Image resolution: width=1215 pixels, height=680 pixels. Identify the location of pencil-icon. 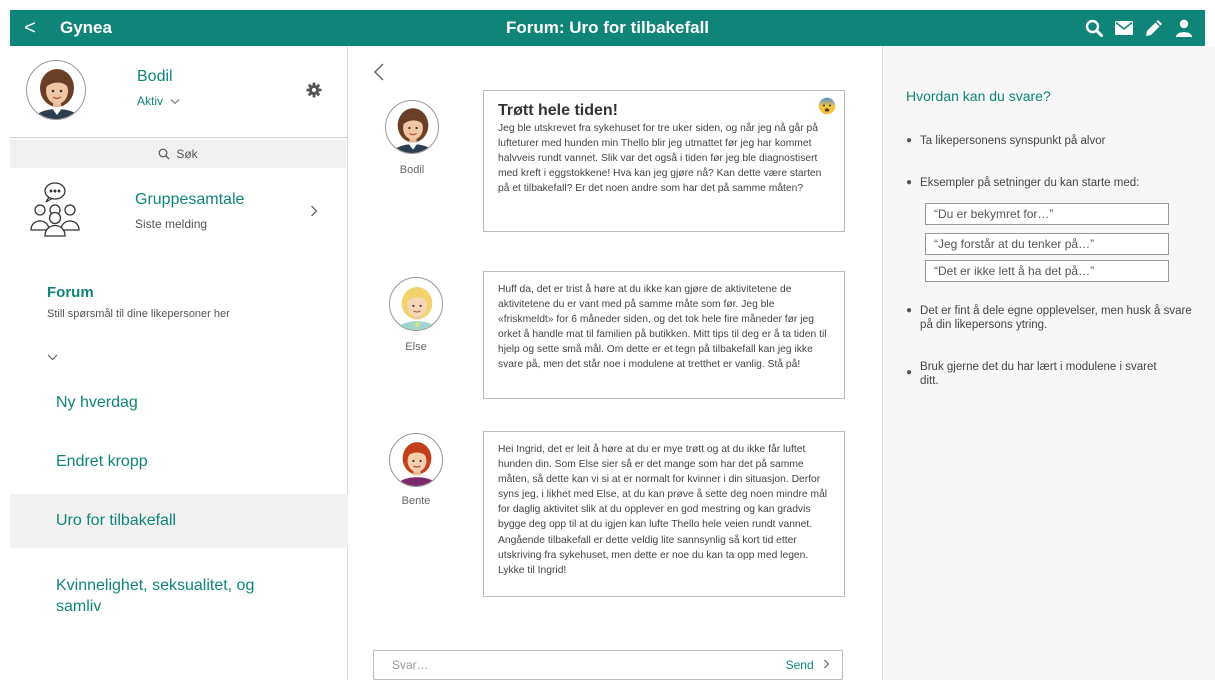
(1154, 28).